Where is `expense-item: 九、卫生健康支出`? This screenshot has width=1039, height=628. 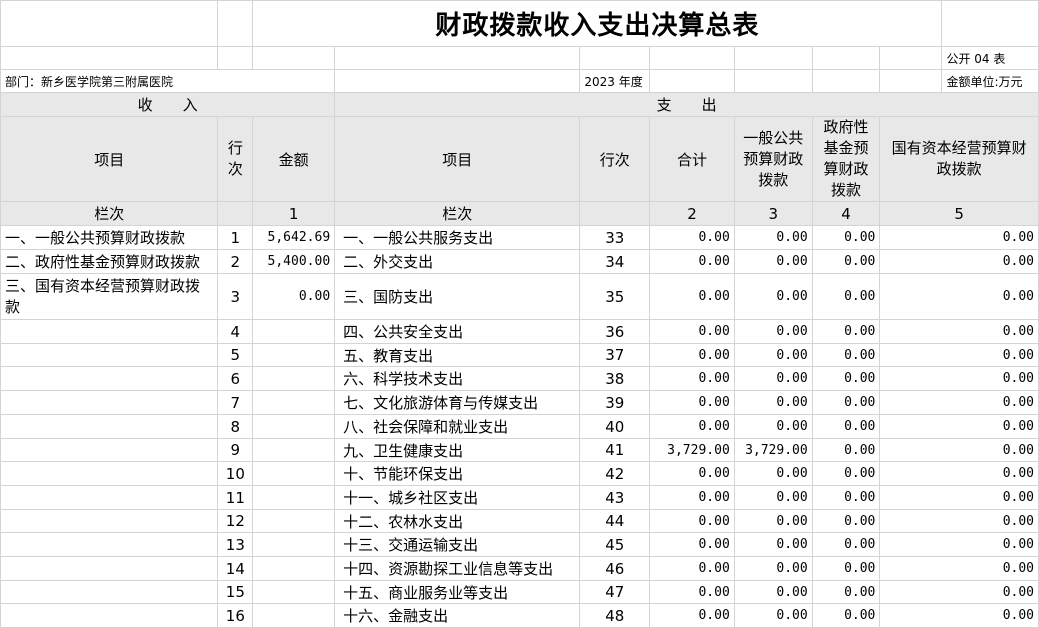 expense-item: 九、卫生健康支出 is located at coordinates (457, 450).